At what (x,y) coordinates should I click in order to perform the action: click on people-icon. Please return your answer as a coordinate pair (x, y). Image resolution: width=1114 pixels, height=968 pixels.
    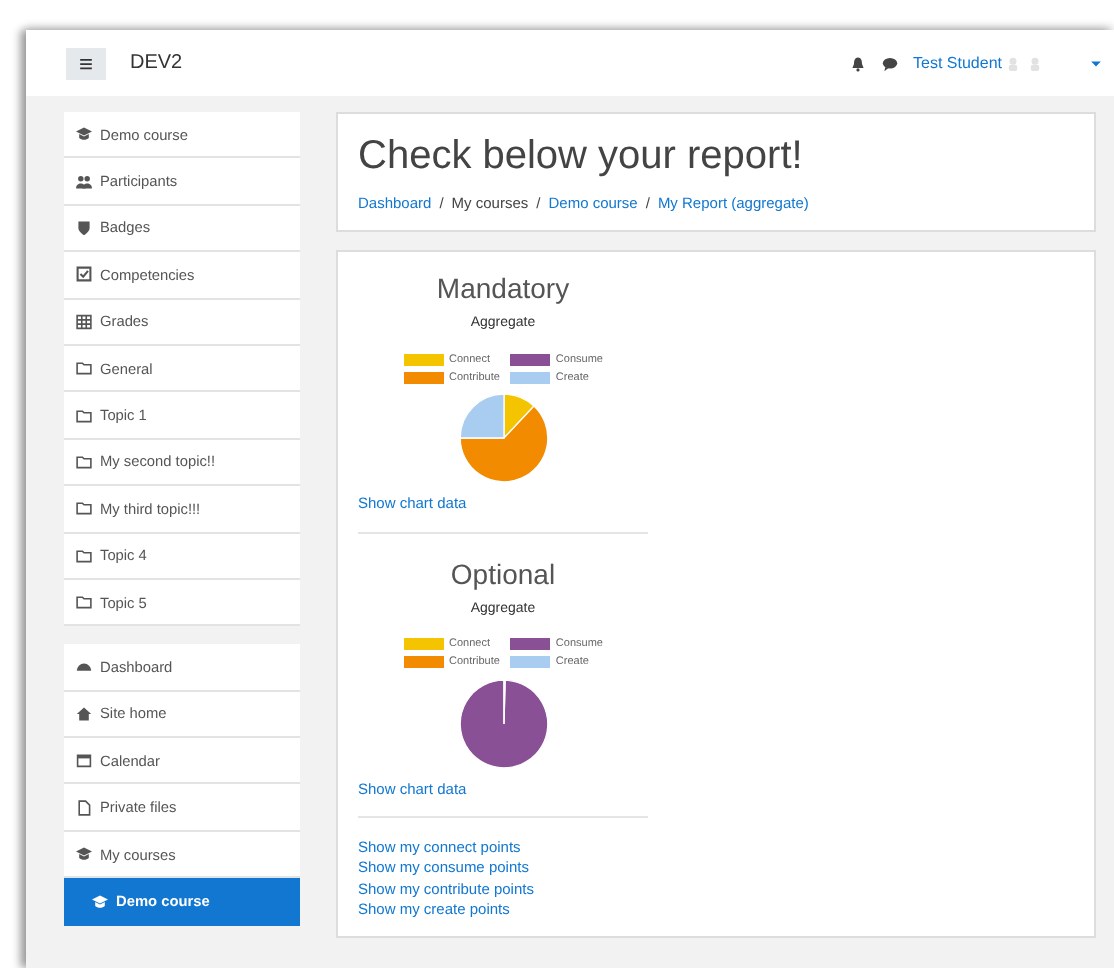
    Looking at the image, I should click on (84, 181).